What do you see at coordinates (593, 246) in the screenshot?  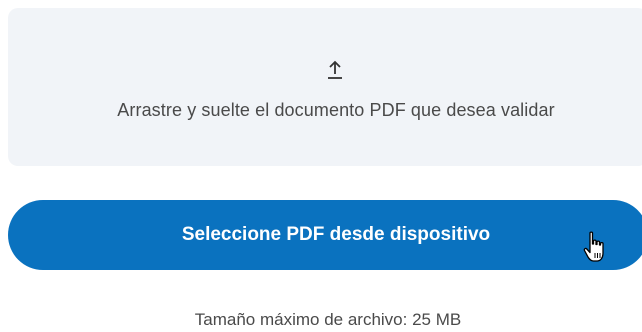 I see `hand-pointer-icon` at bounding box center [593, 246].